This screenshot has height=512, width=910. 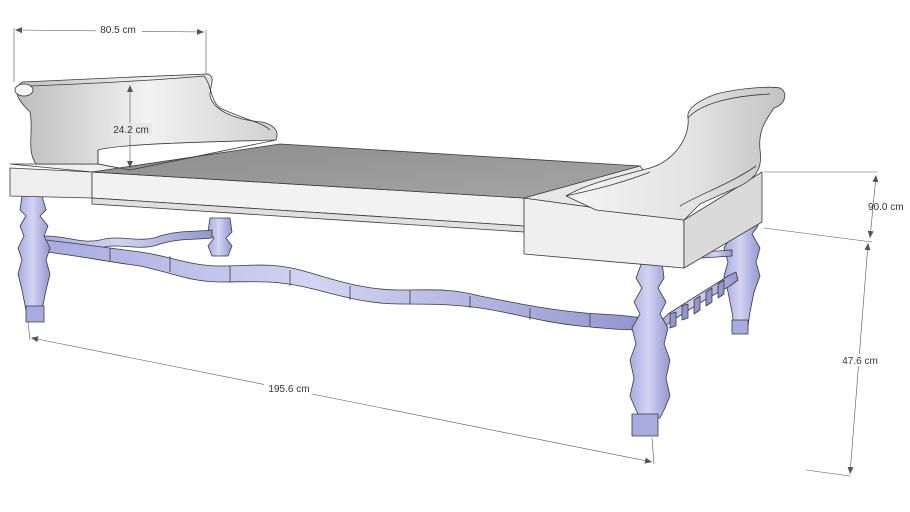 I want to click on dimension-armrest-width: 80.5 cm, so click(x=110, y=52).